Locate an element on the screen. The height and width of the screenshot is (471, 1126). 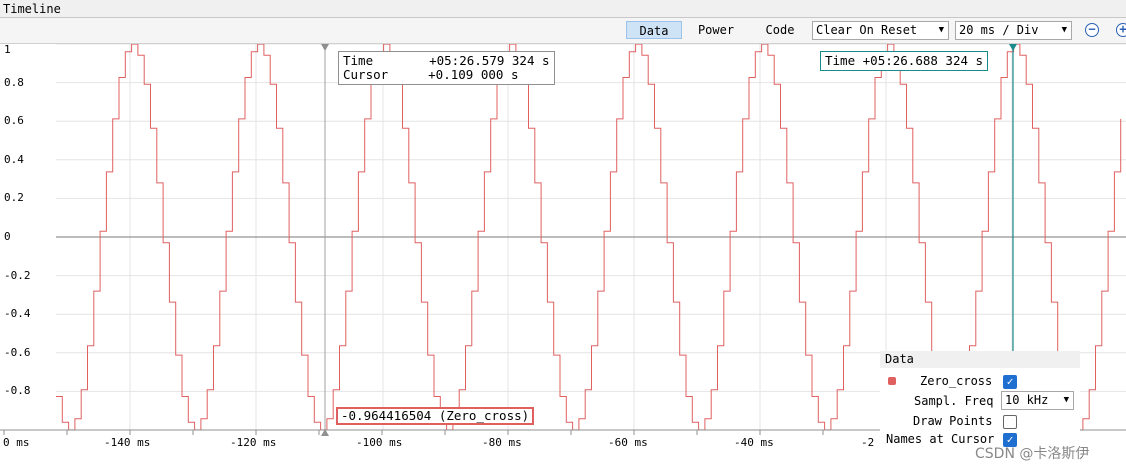
value-tooltip: -0.964416504 (Zero_cross) is located at coordinates (435, 416).